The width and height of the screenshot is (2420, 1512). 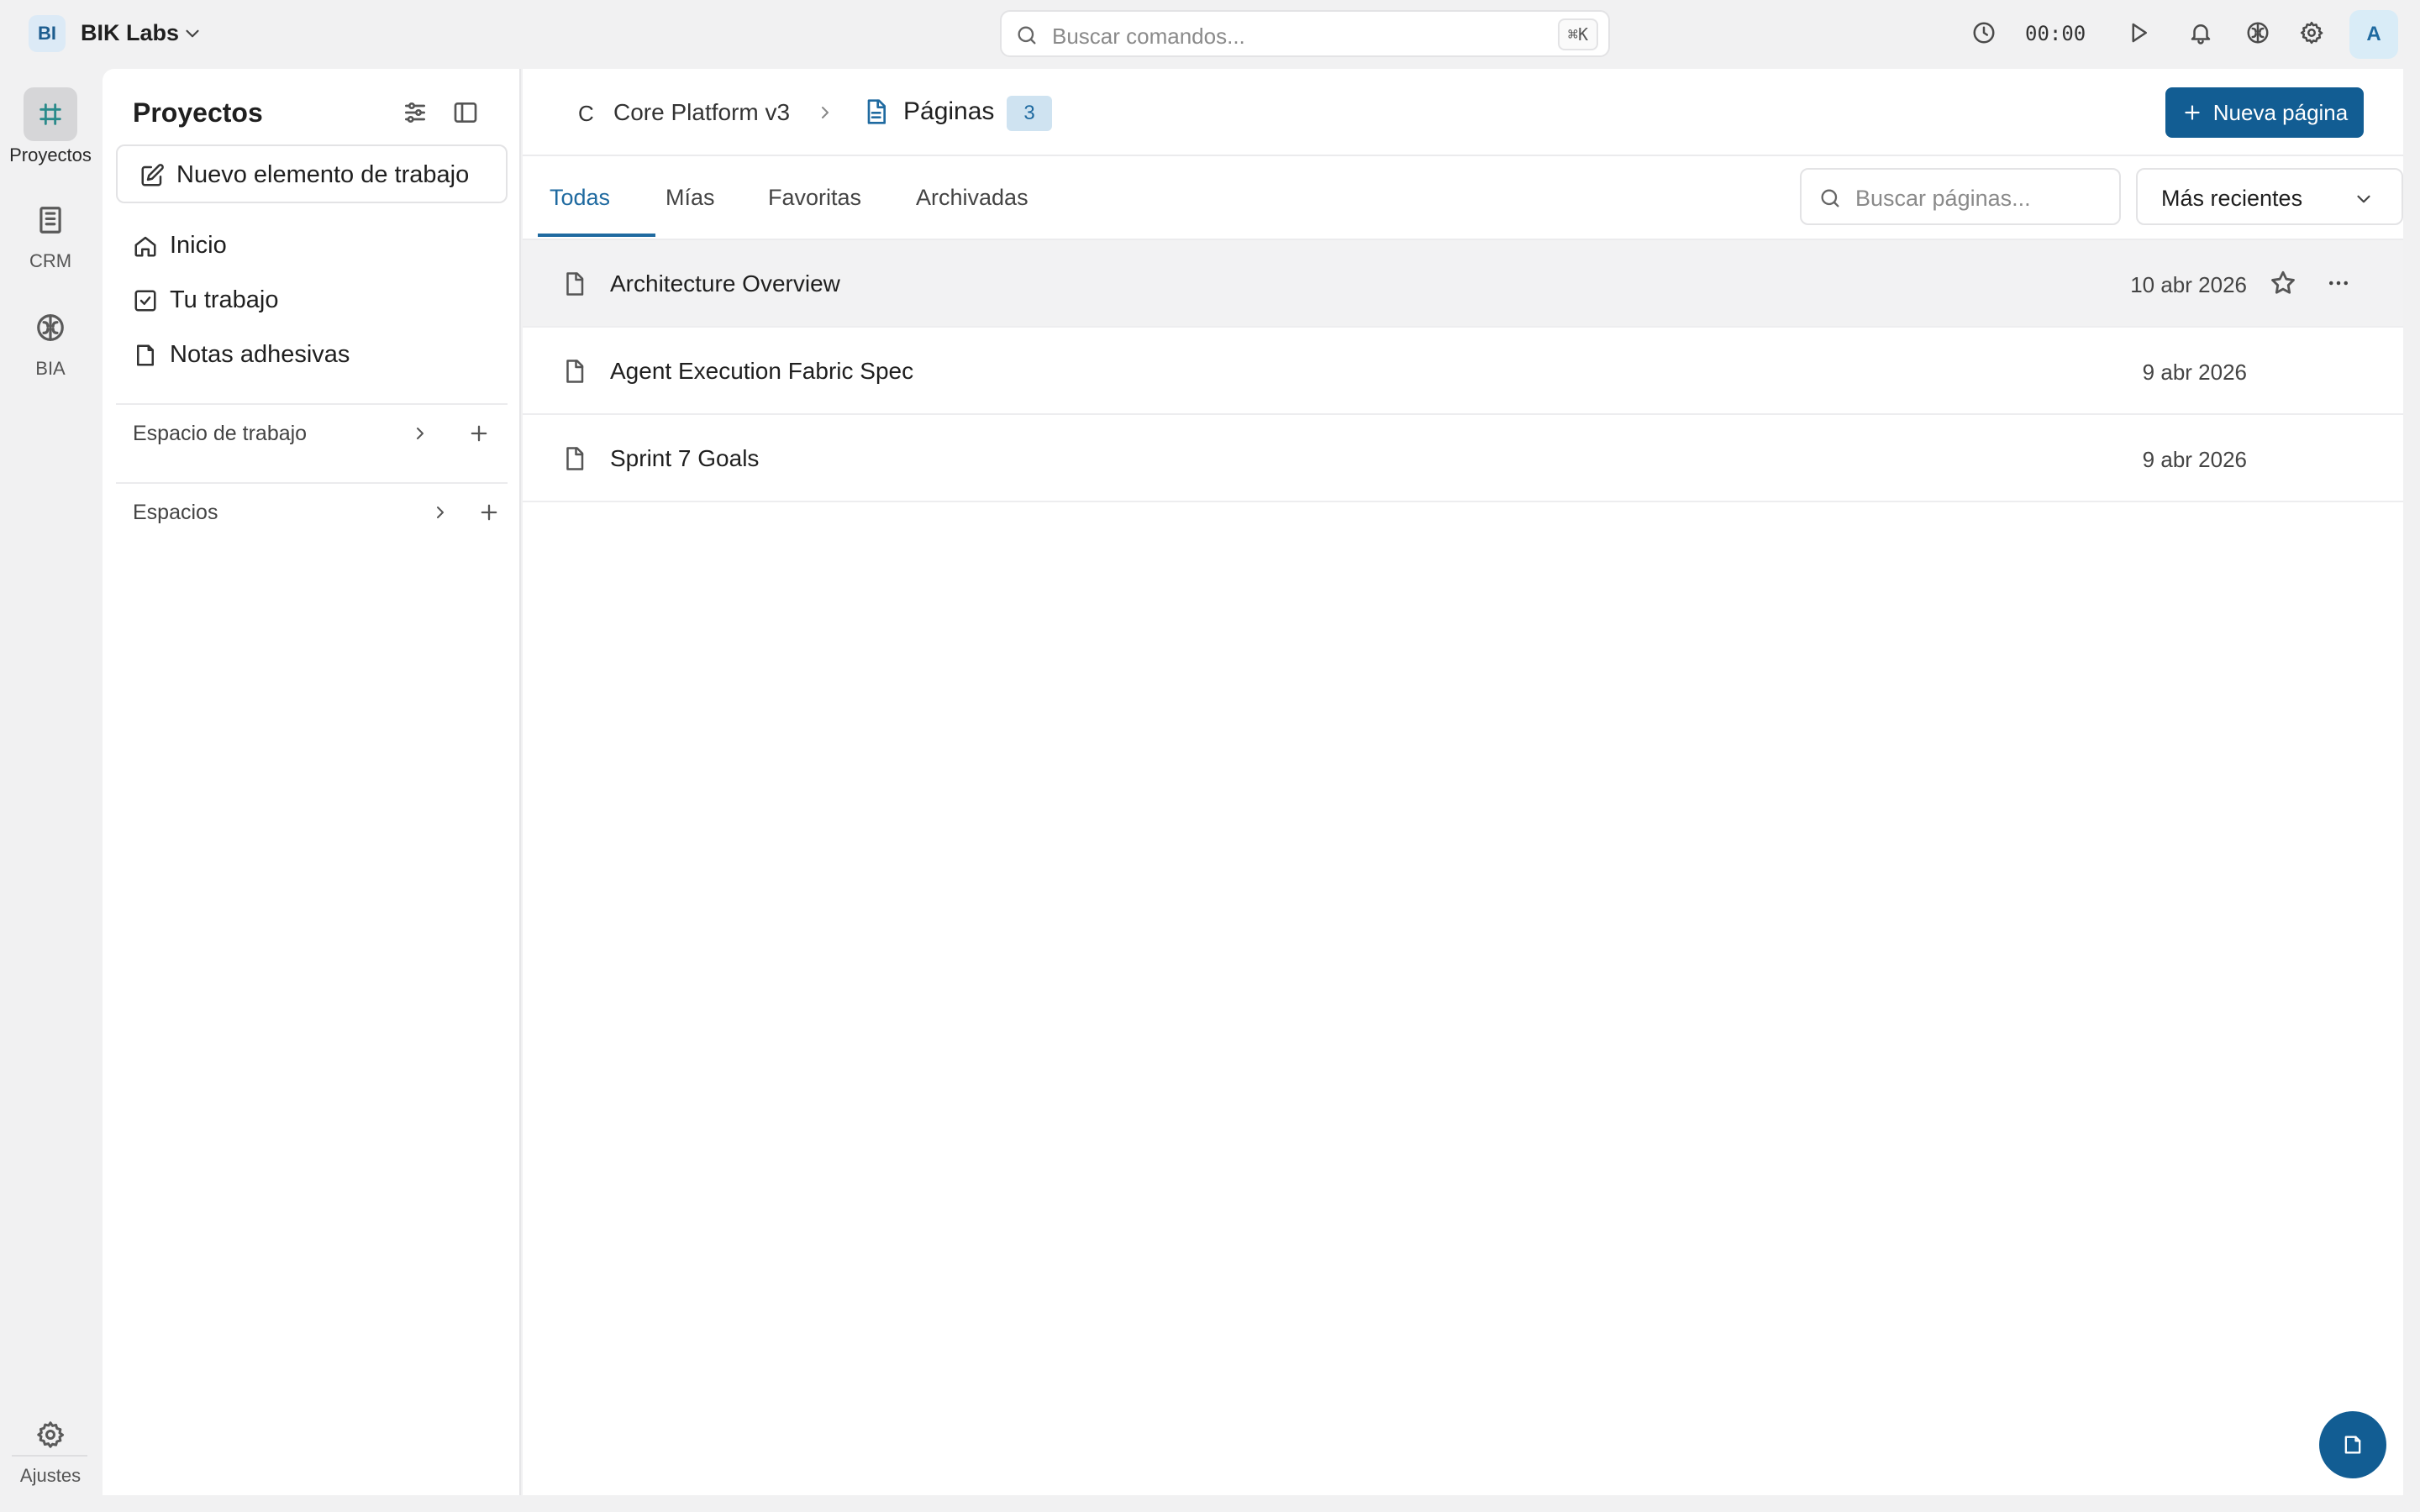 What do you see at coordinates (586, 113) in the screenshot?
I see `project-initial: C` at bounding box center [586, 113].